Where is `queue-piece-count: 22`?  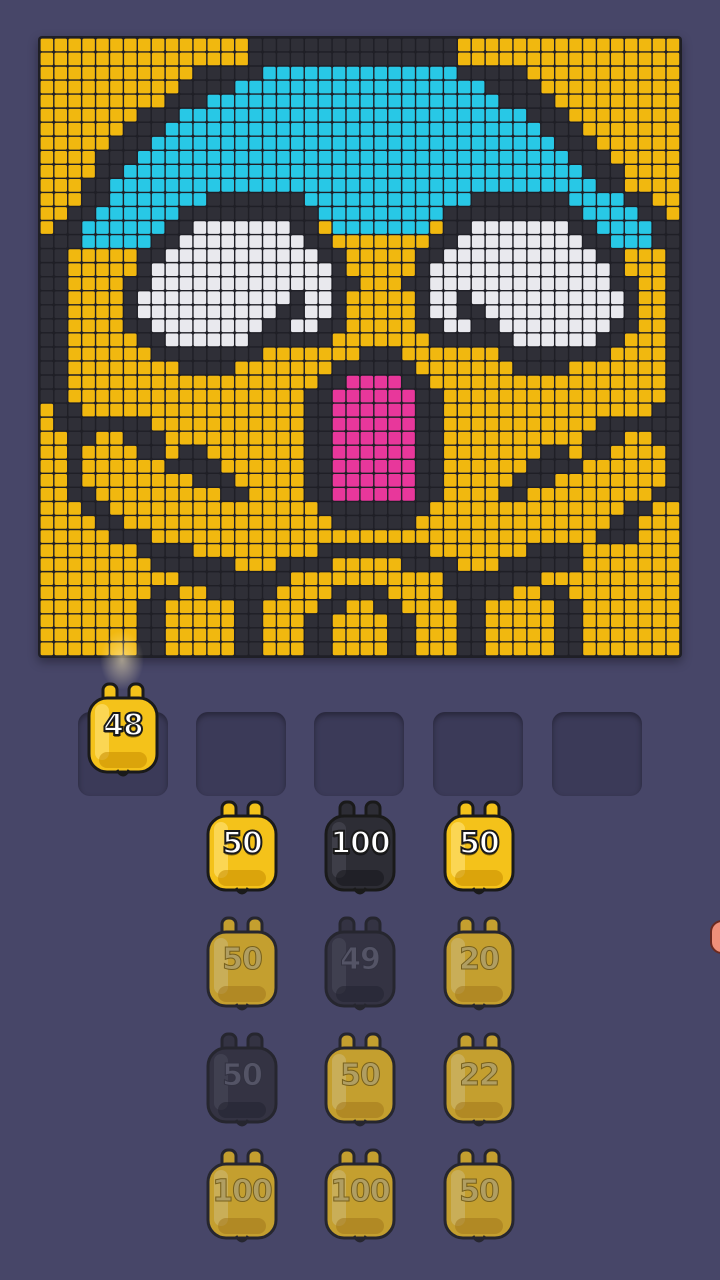
queue-piece-count: 22 is located at coordinates (480, 1076).